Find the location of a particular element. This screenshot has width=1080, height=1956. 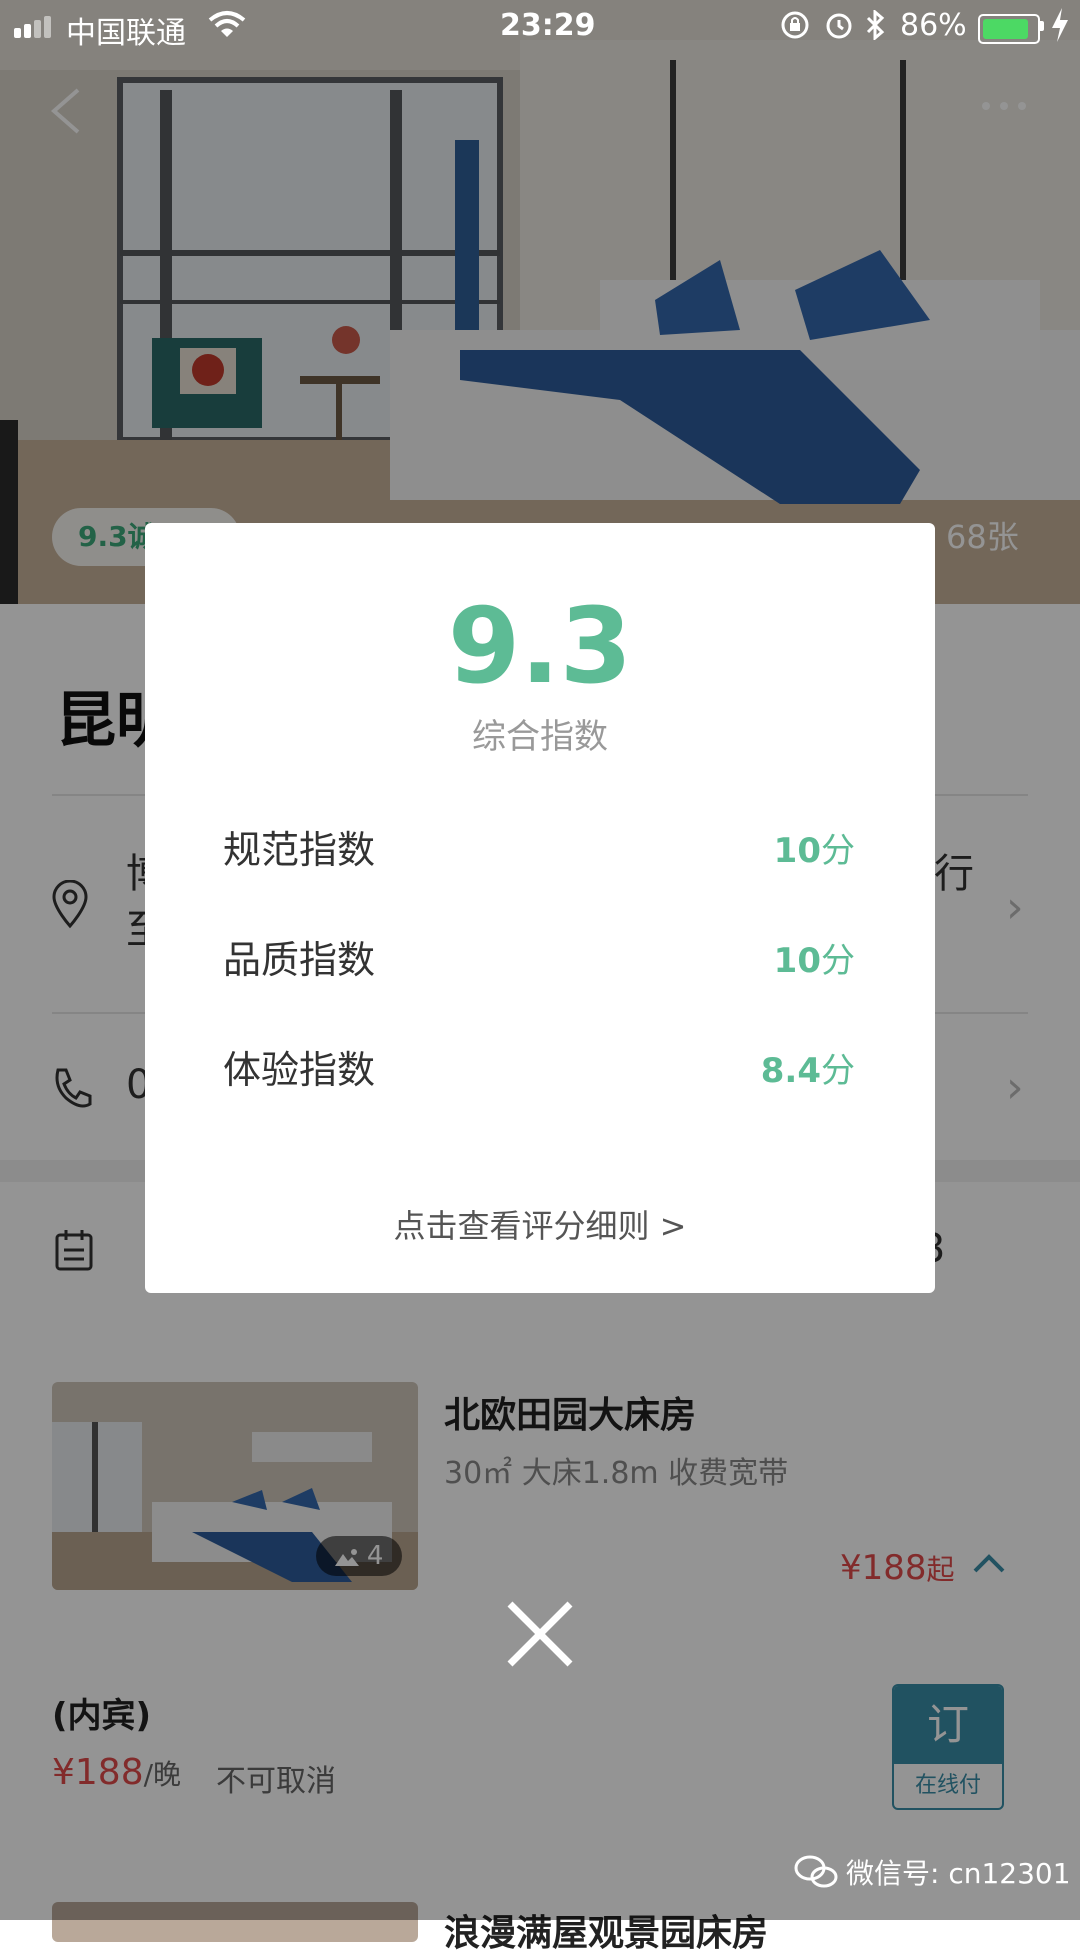

watermark: 微信号: cn12301 is located at coordinates (932, 1872).